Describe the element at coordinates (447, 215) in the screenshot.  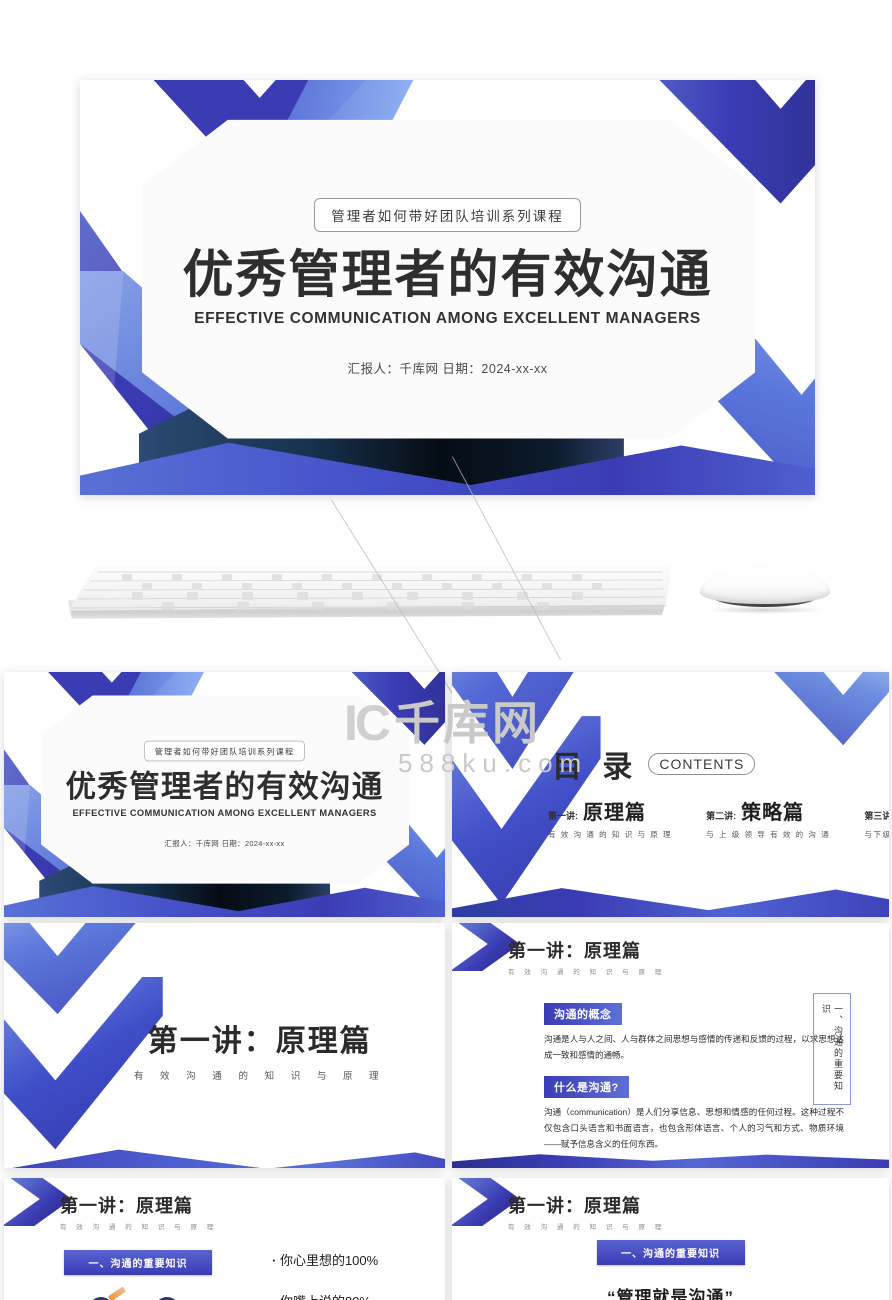
I see `hero-badge: 管理者如何带好团队培训系列课程` at that location.